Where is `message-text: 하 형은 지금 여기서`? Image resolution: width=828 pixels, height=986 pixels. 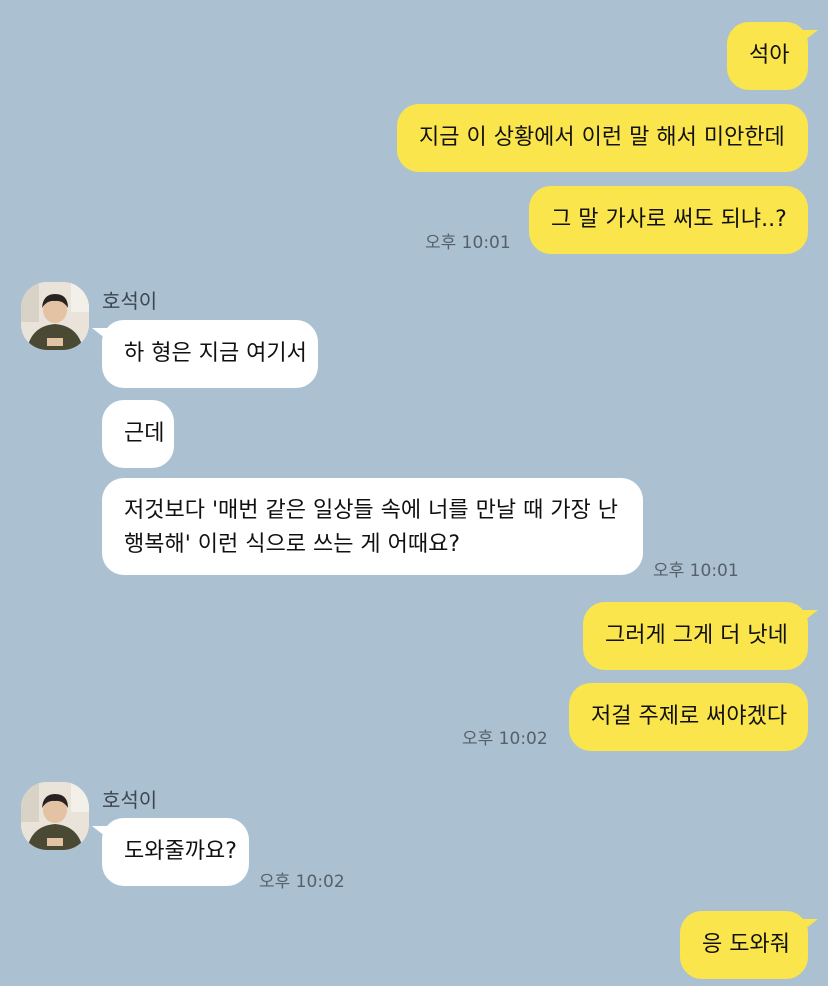 message-text: 하 형은 지금 여기서 is located at coordinates (215, 353).